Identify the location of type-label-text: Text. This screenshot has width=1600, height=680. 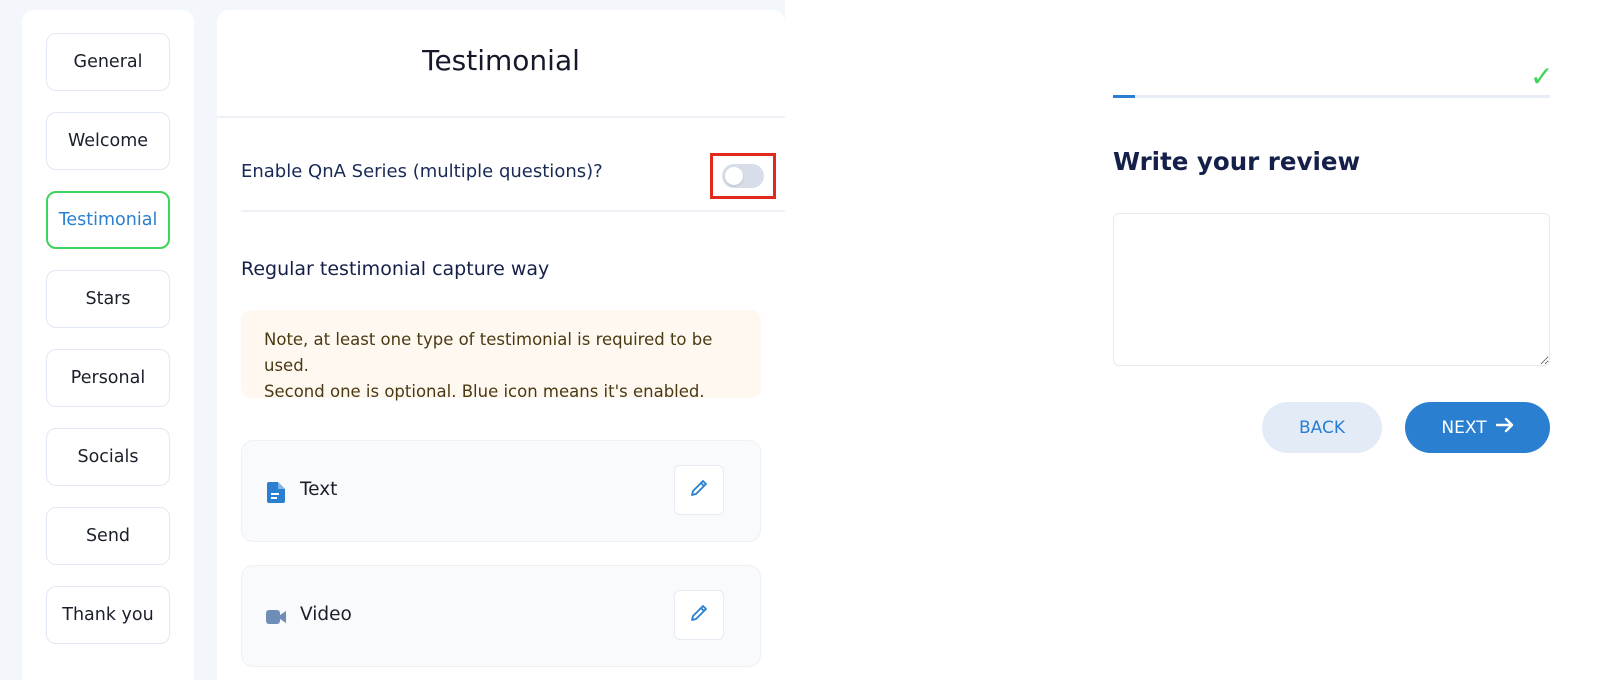
(319, 489).